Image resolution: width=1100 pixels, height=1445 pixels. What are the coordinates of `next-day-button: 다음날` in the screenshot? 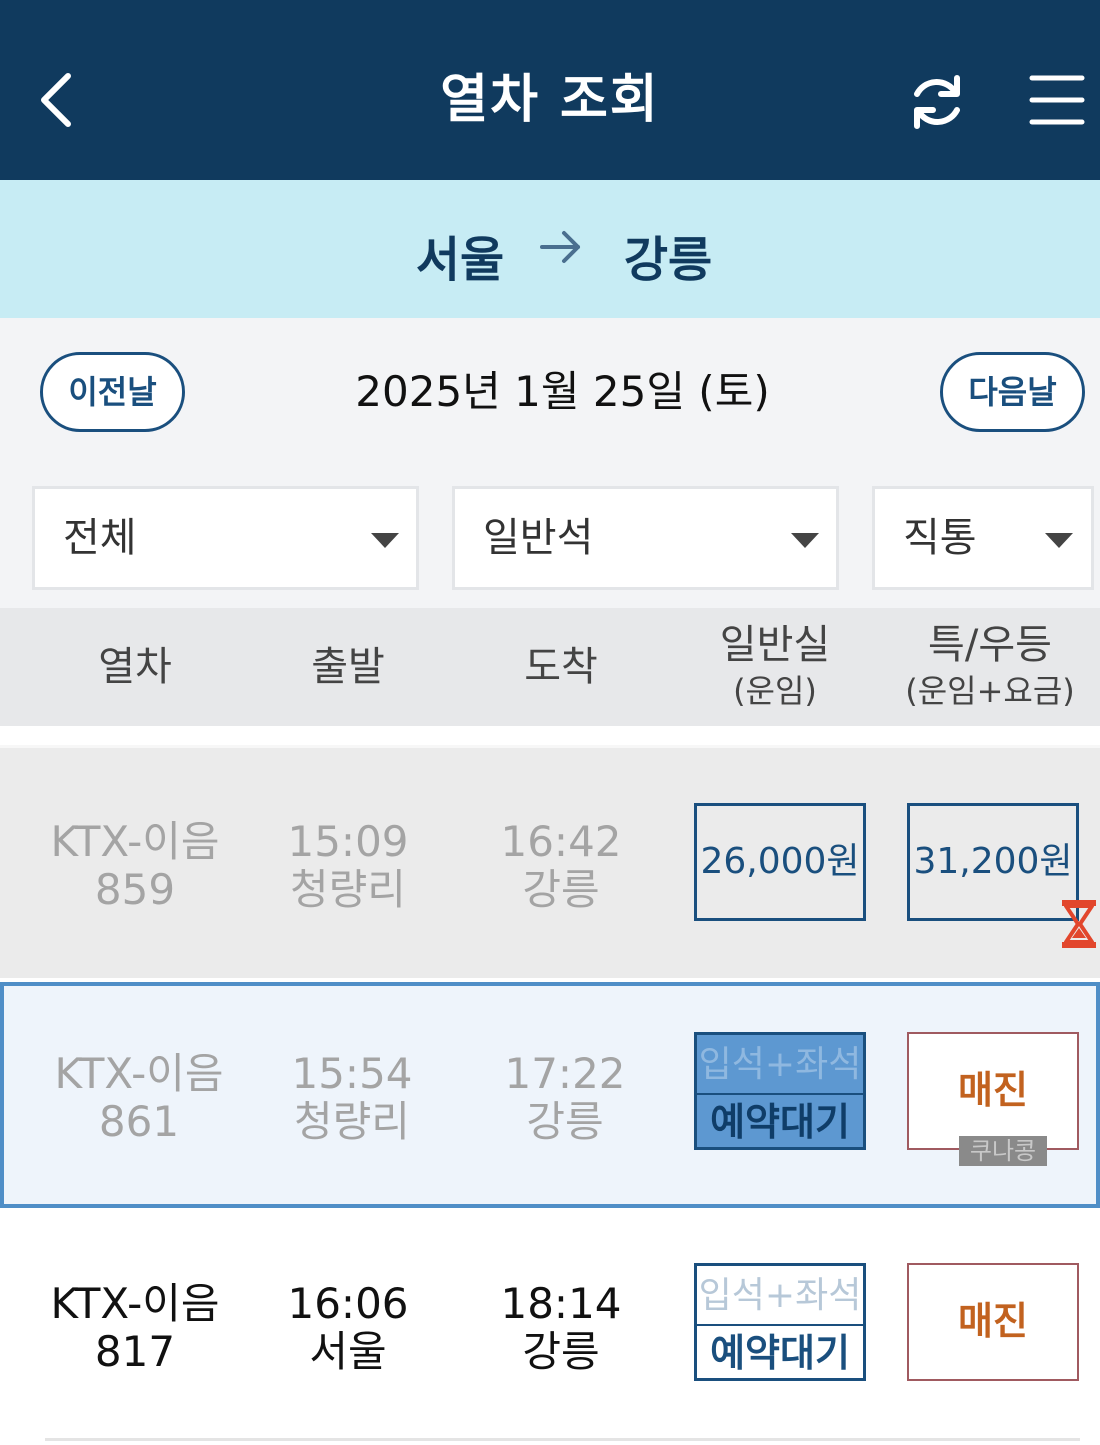 It's located at (1012, 392).